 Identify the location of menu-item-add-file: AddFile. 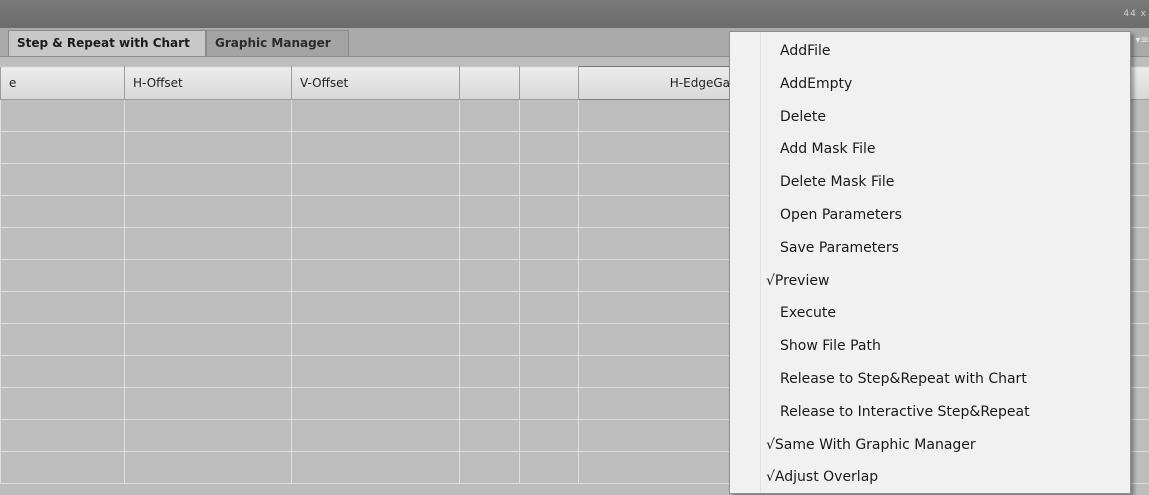
(930, 51).